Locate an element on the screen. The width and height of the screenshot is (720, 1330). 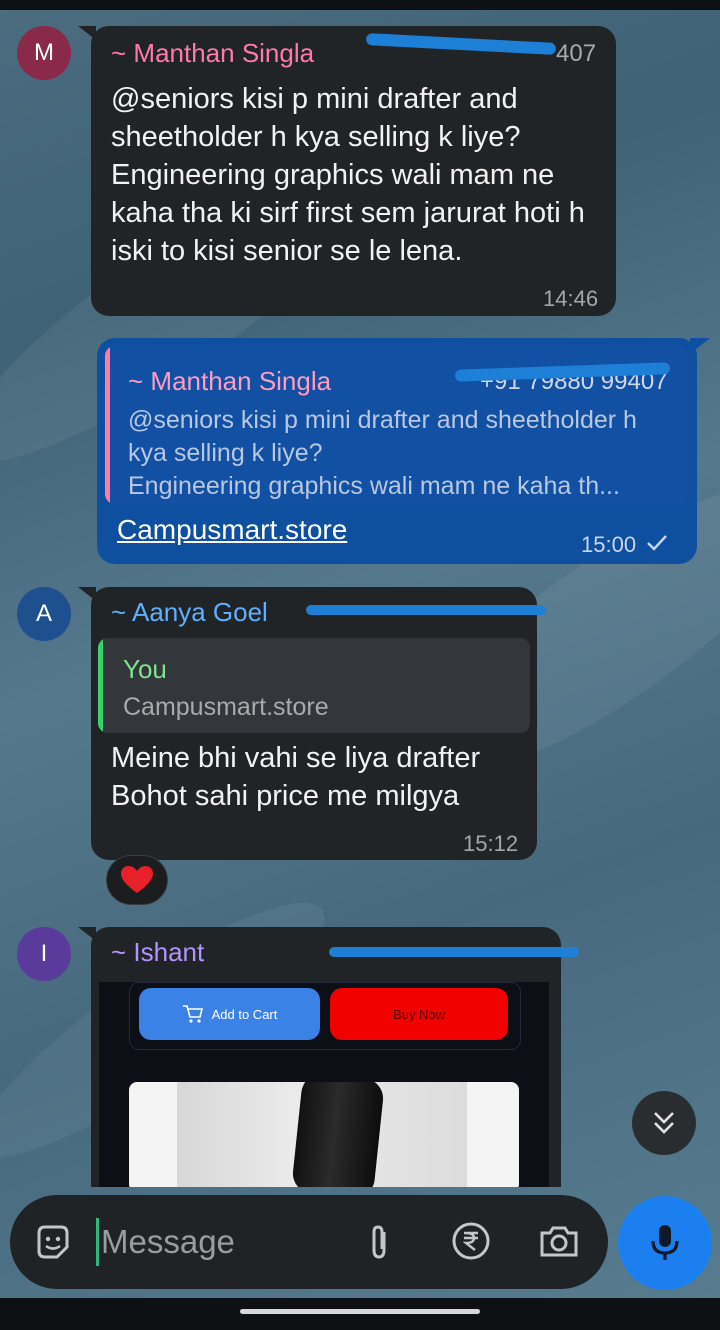
avatar-letter: M is located at coordinates (44, 52).